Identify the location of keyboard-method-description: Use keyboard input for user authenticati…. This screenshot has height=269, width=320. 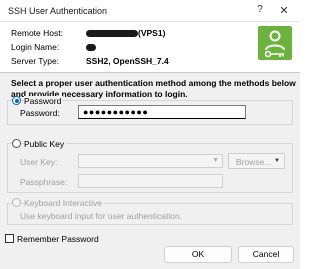
(101, 216).